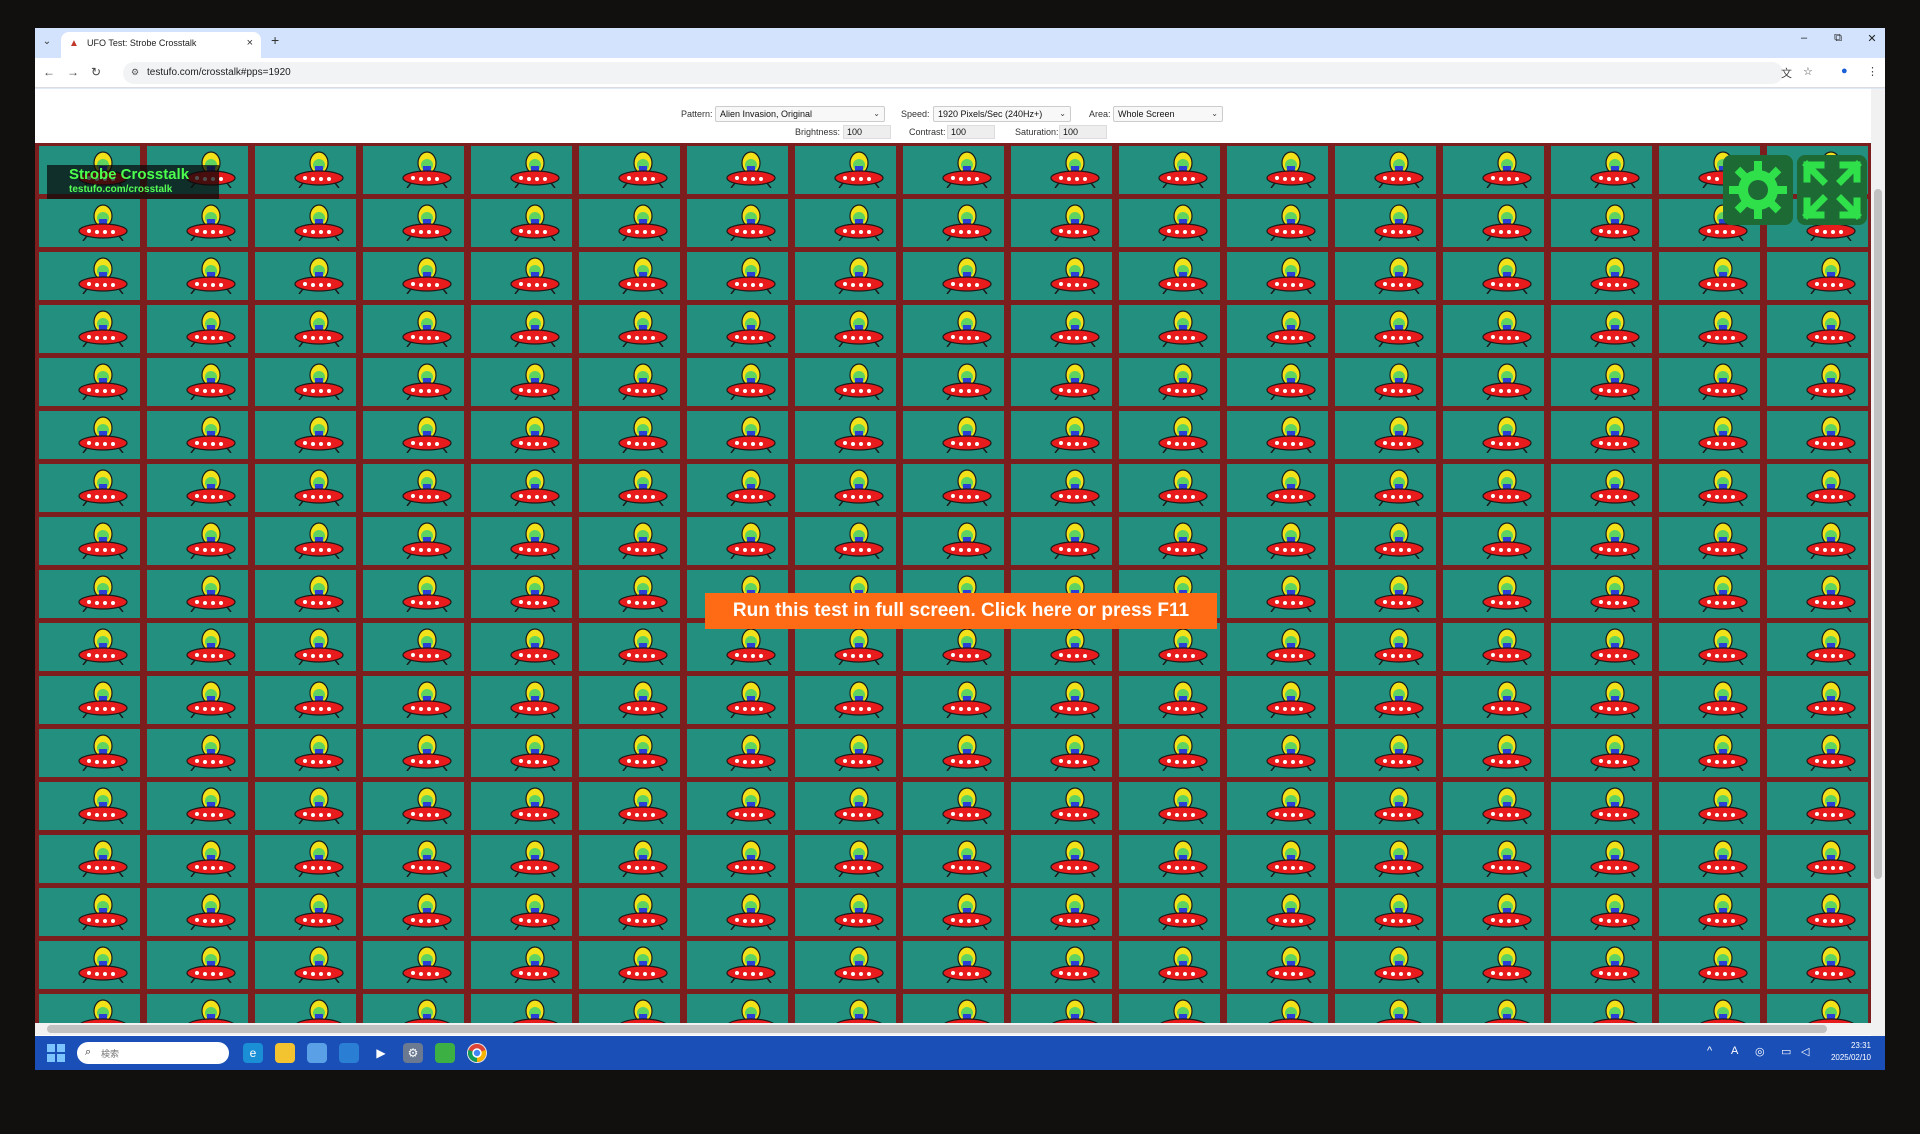 Image resolution: width=1920 pixels, height=1134 pixels. I want to click on url-text: testufo.com/crosstalk#pps=1920, so click(219, 72).